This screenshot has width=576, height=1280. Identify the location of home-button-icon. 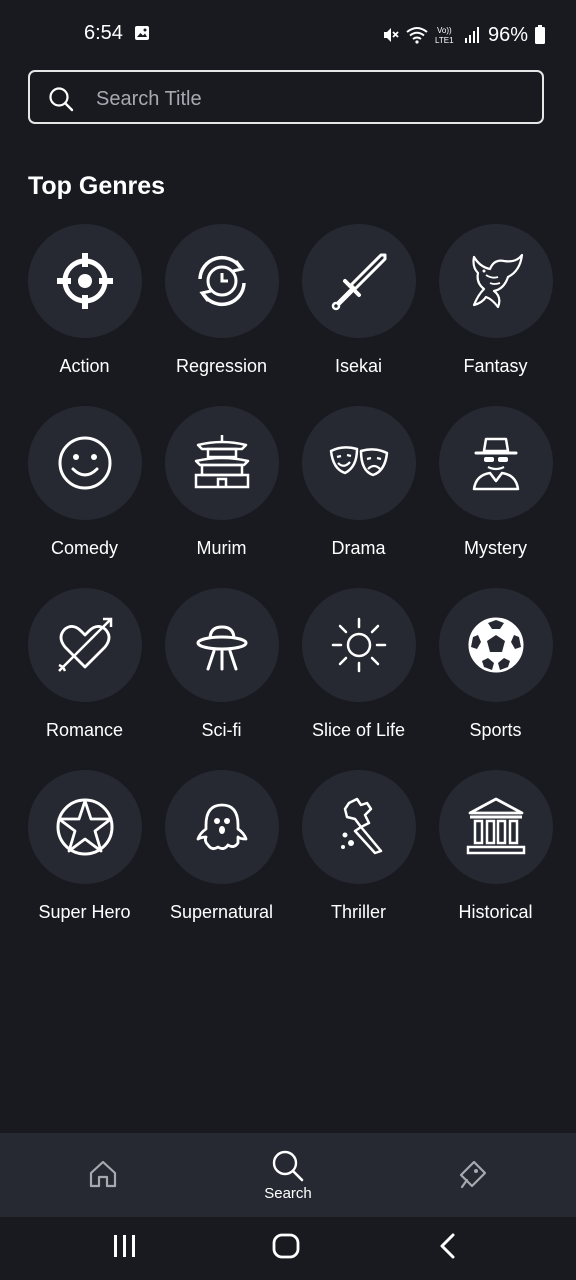
(286, 1246).